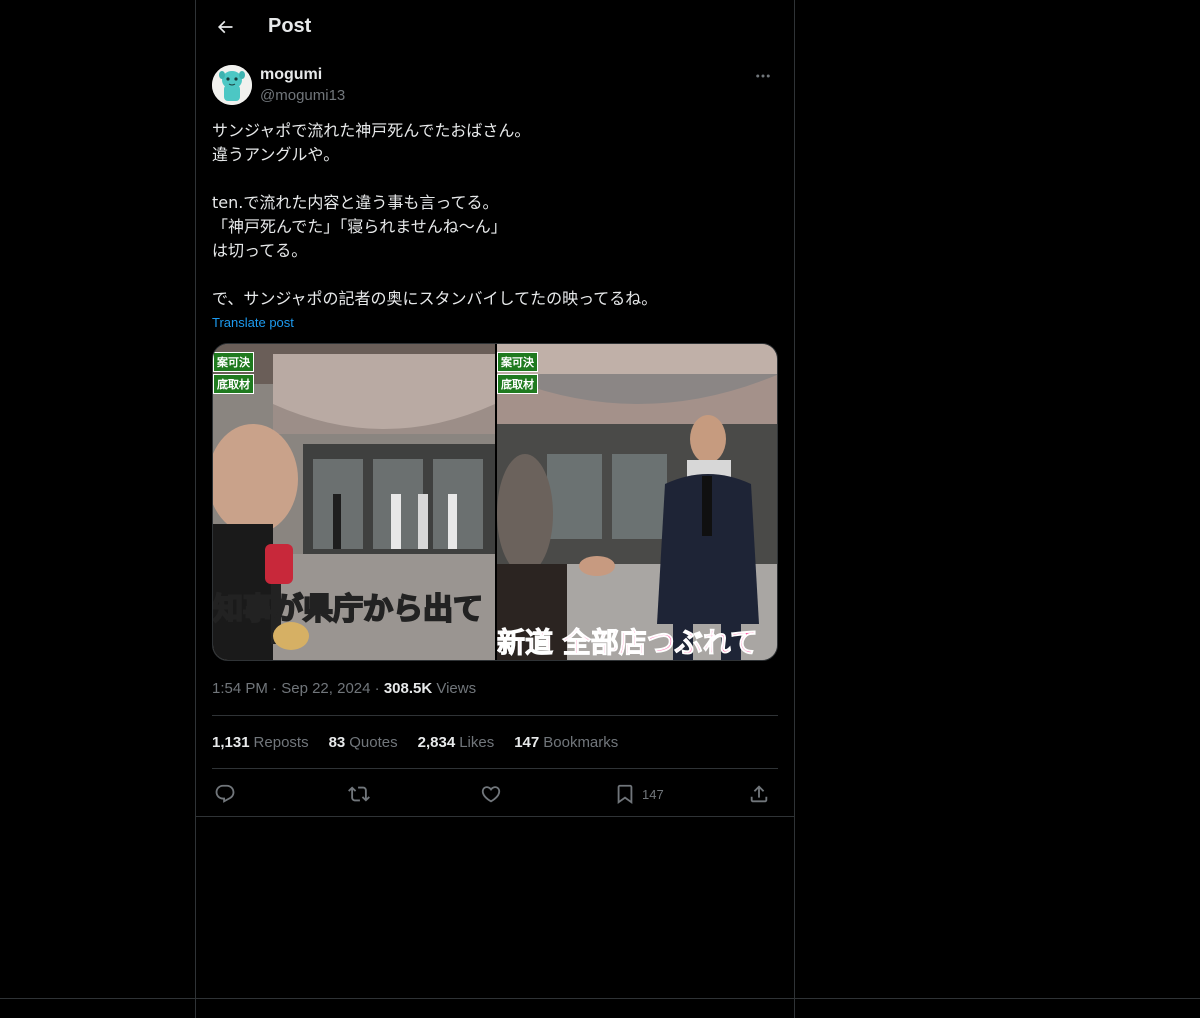  Describe the element at coordinates (653, 794) in the screenshot. I see `bookmark-count: 147` at that location.